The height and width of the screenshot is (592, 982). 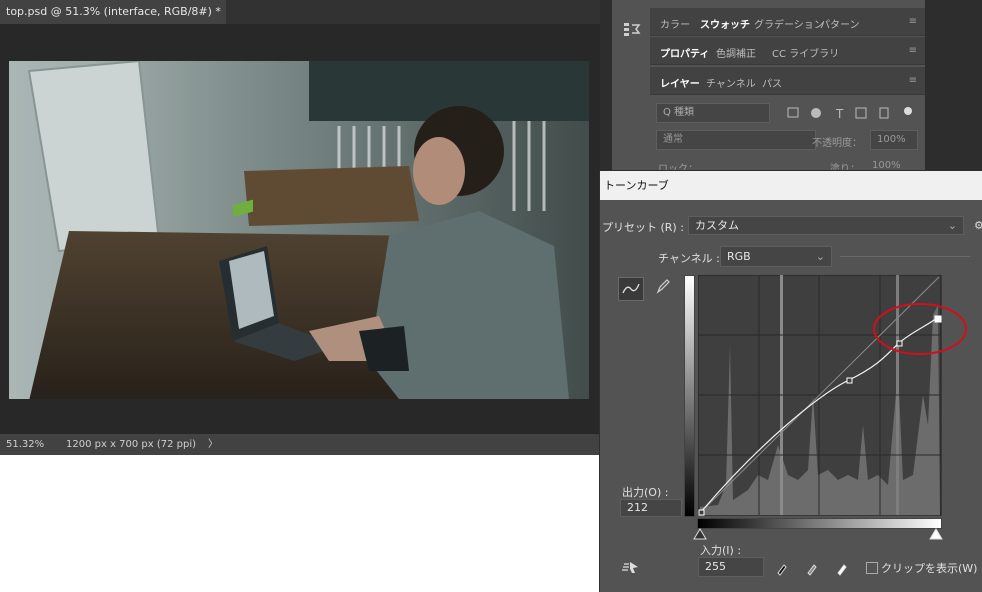 What do you see at coordinates (872, 568) in the screenshot?
I see `clip-checkbox` at bounding box center [872, 568].